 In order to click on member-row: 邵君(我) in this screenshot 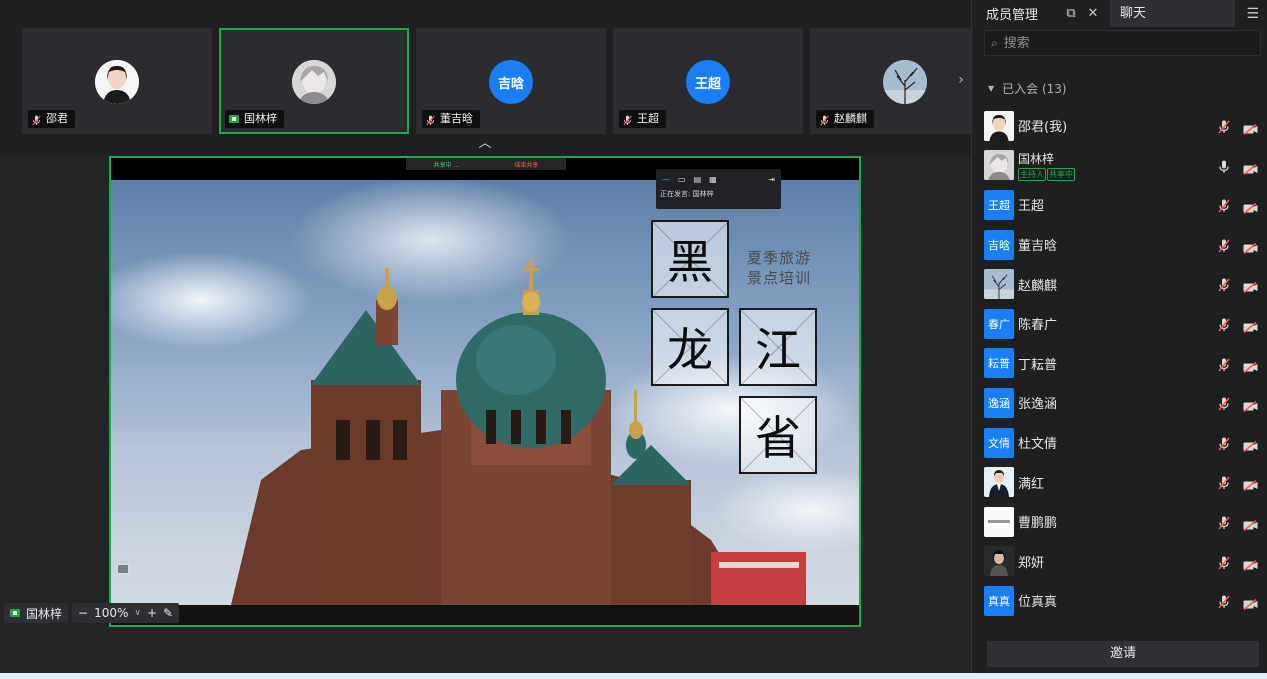, I will do `click(1119, 126)`.